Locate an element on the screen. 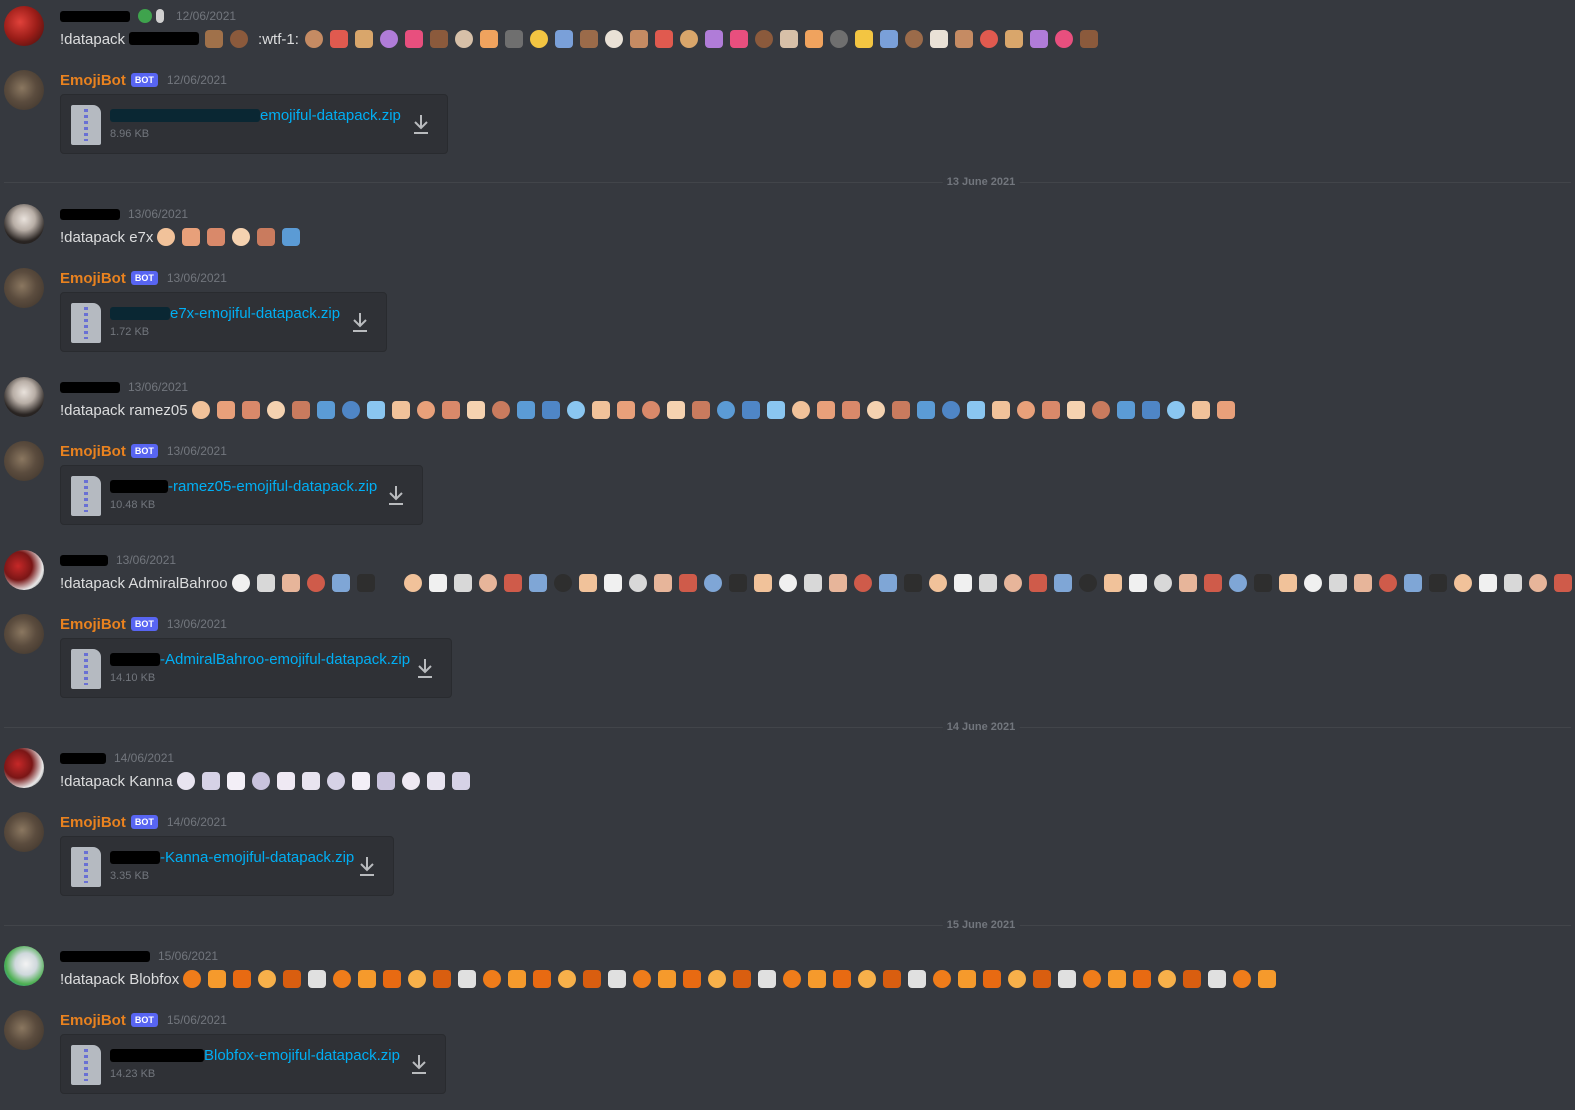 This screenshot has height=1110, width=1575. command-text: !datapack e7x is located at coordinates (107, 237).